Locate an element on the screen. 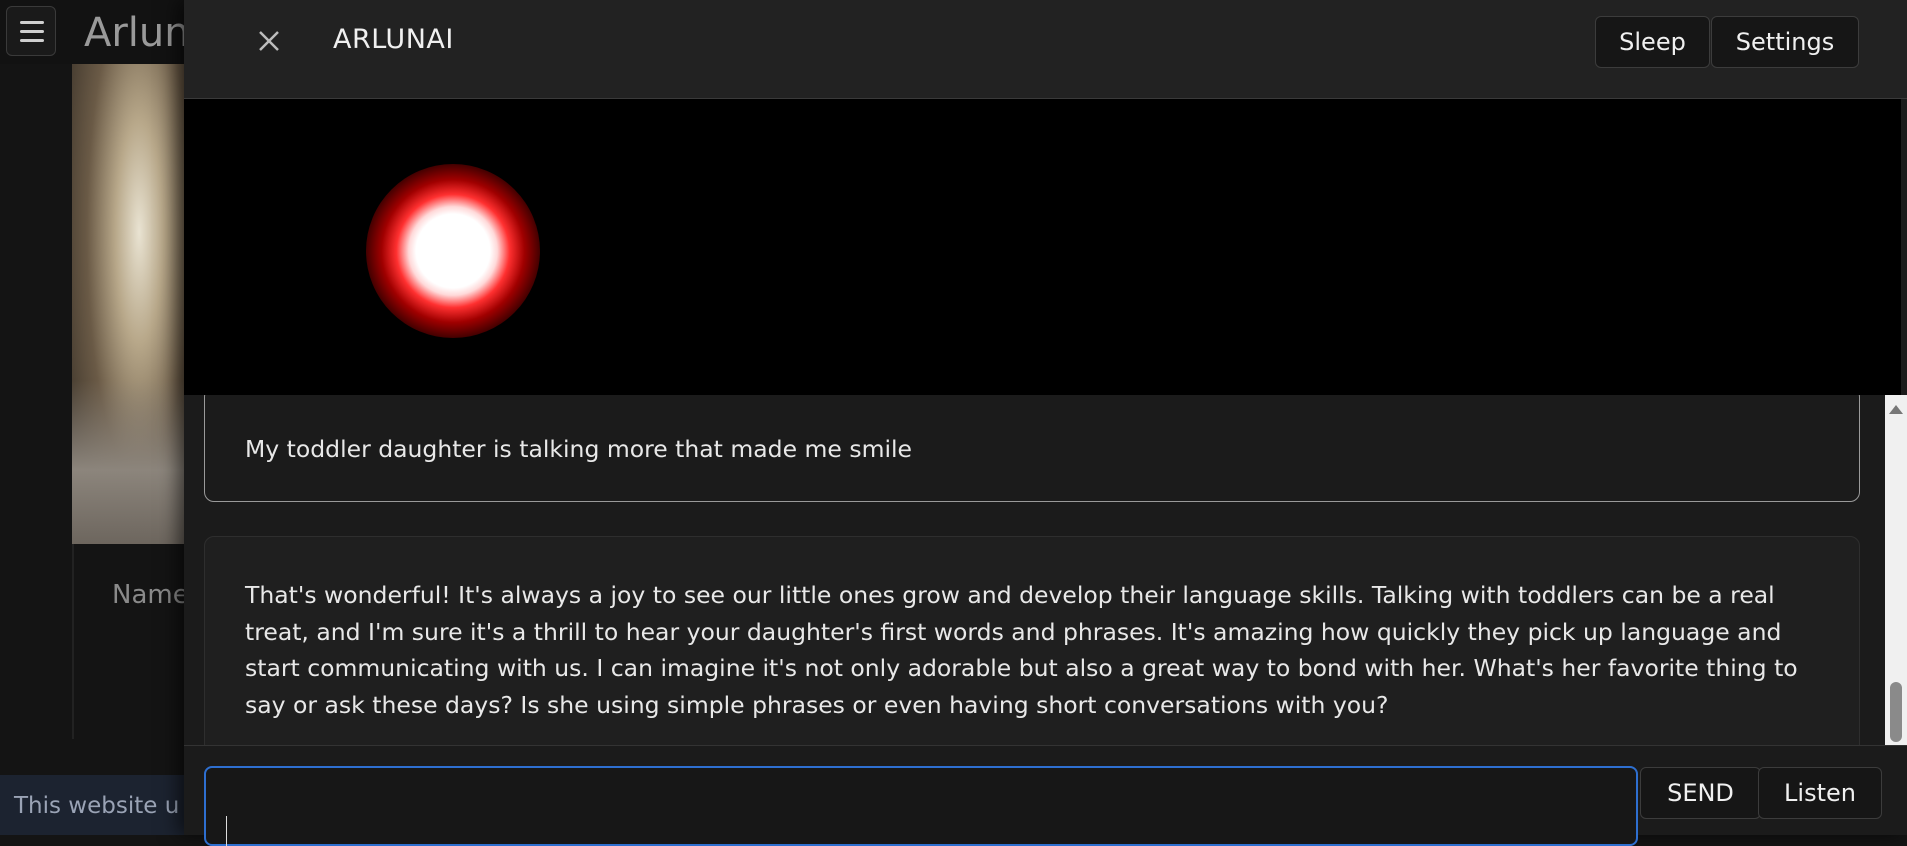 Image resolution: width=1907 pixels, height=846 pixels. background-photo-shade is located at coordinates (128, 462).